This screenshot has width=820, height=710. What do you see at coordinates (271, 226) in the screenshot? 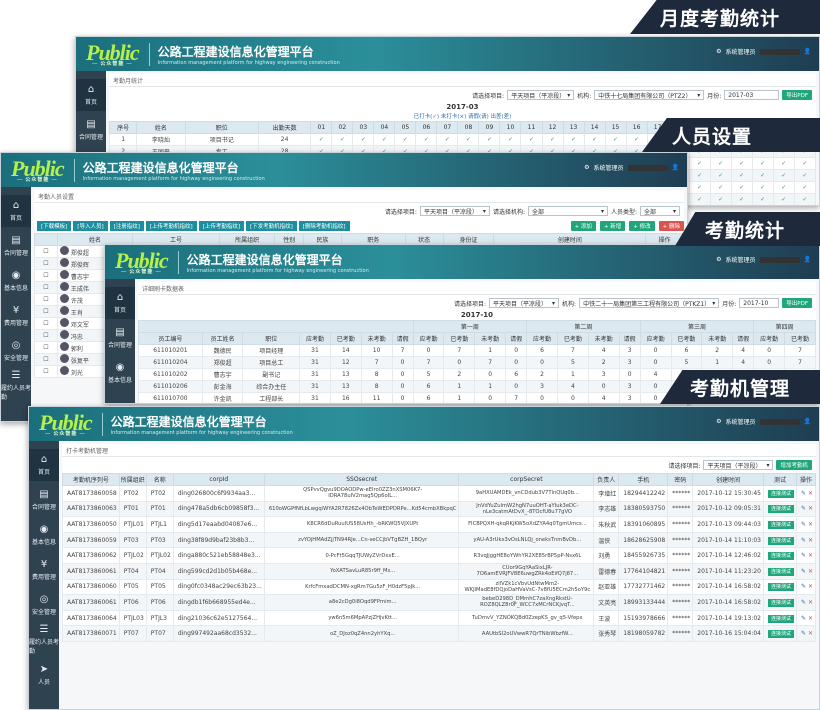
I see `toolbar-button: [下发考勤机指纹]` at bounding box center [271, 226].